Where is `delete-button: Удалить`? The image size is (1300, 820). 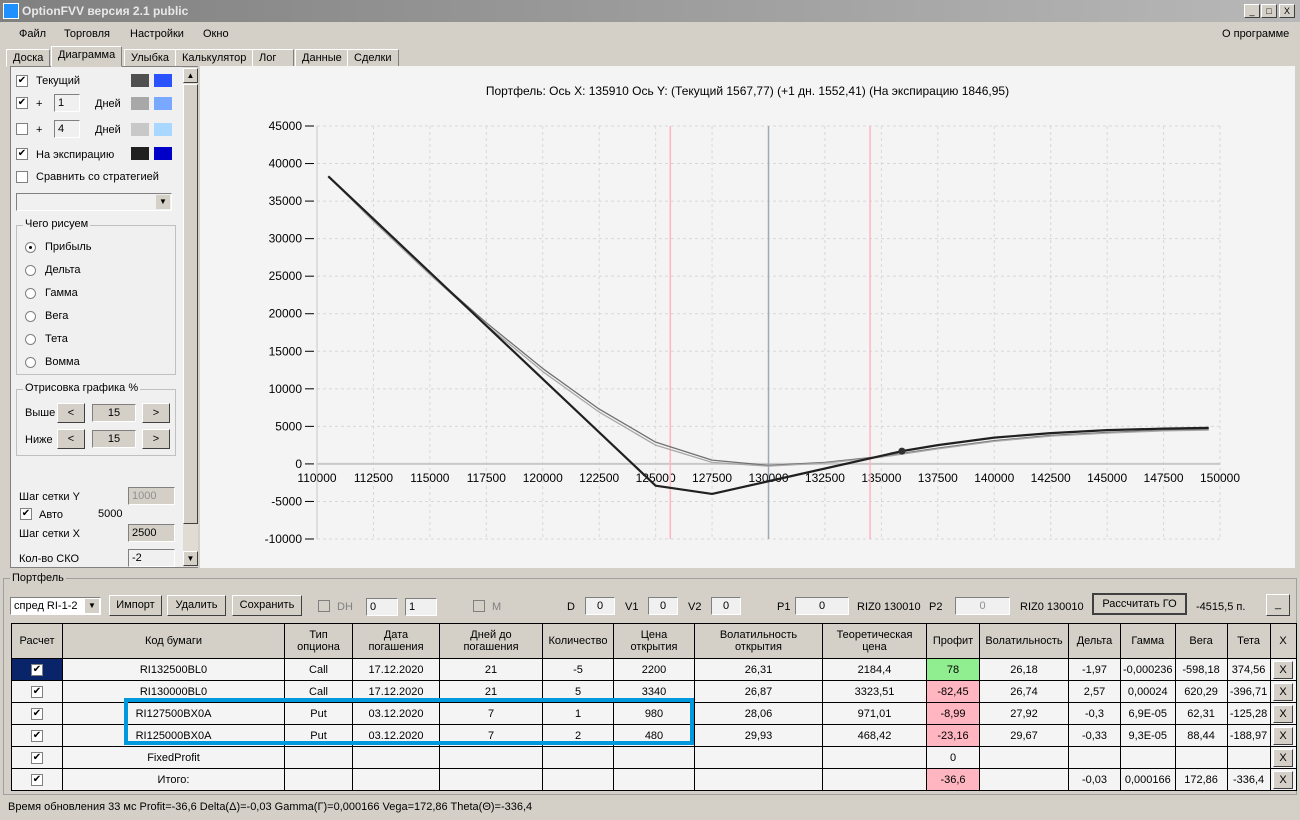
delete-button: Удалить is located at coordinates (196, 605).